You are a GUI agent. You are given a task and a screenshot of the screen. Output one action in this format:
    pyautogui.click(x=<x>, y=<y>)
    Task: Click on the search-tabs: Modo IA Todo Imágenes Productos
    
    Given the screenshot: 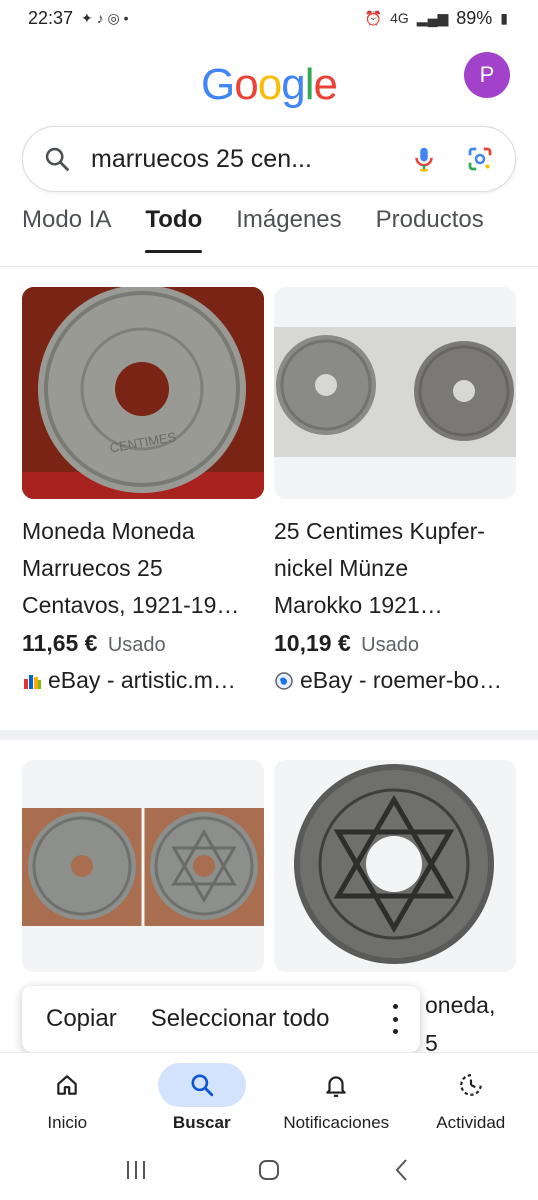 What is the action you would take?
    pyautogui.click(x=280, y=232)
    